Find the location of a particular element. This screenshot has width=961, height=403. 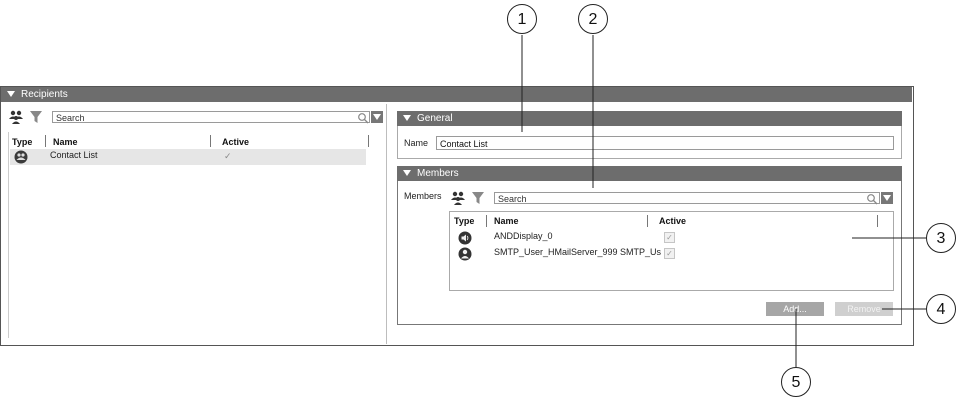

callout-4: 4 is located at coordinates (941, 309).